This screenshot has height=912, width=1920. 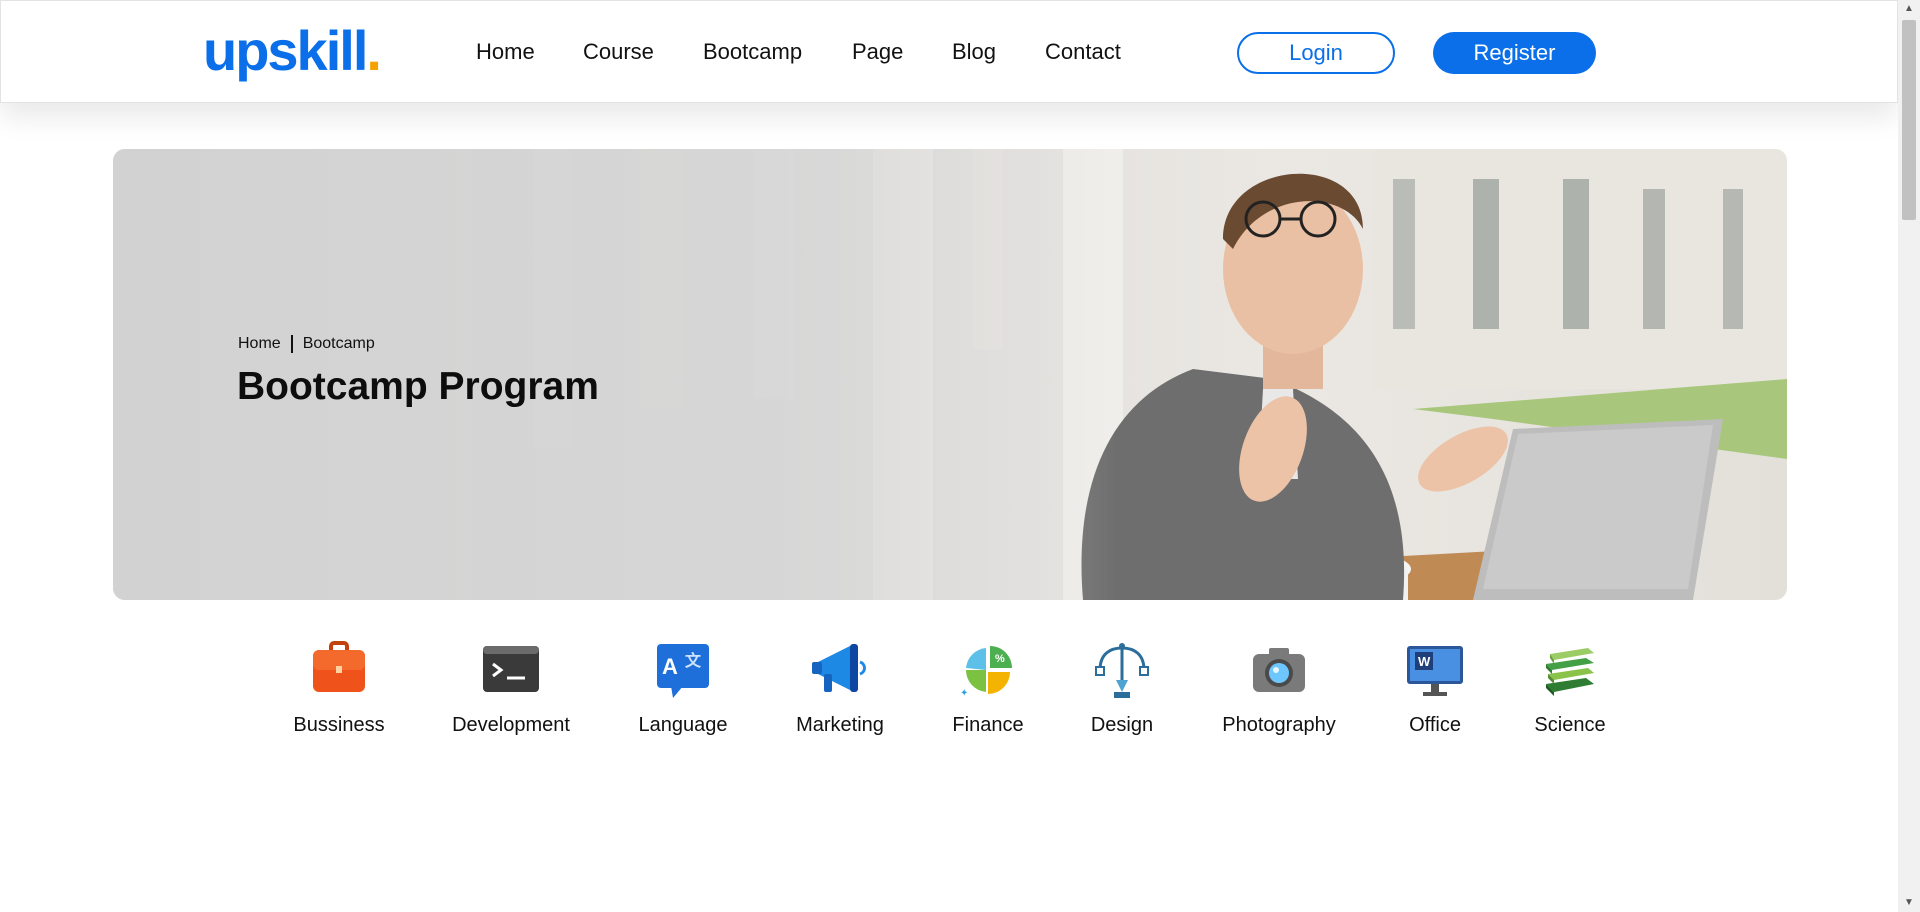 I want to click on nav-contact: Contact, so click(x=1083, y=52).